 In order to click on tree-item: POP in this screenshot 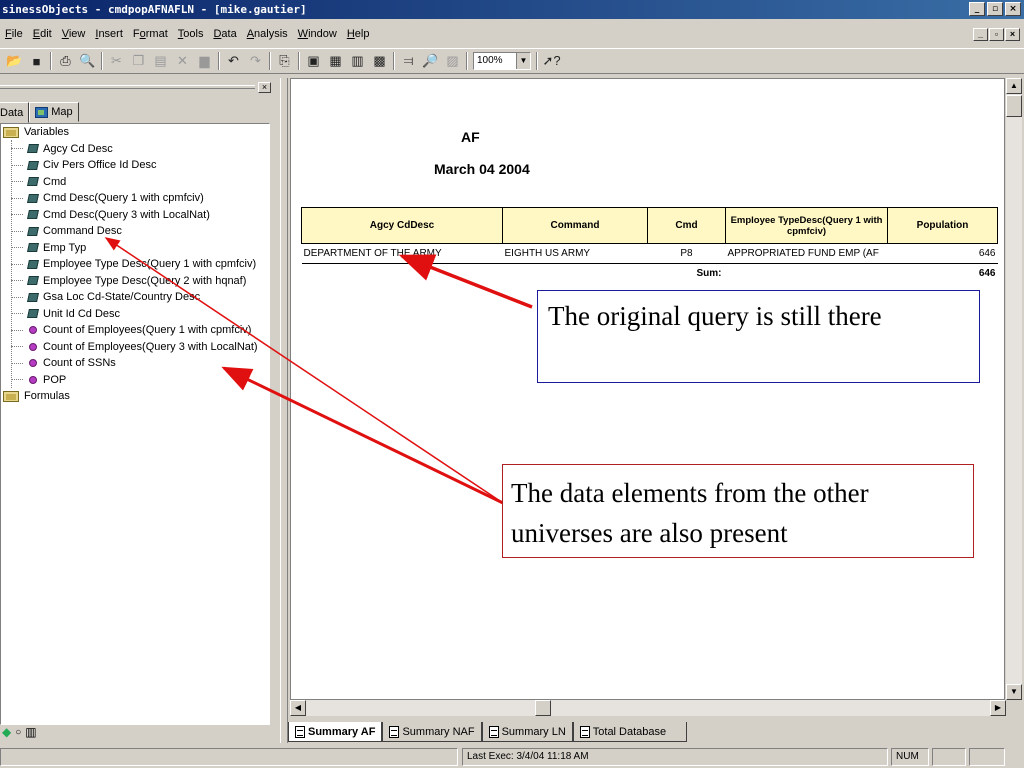, I will do `click(38, 380)`.